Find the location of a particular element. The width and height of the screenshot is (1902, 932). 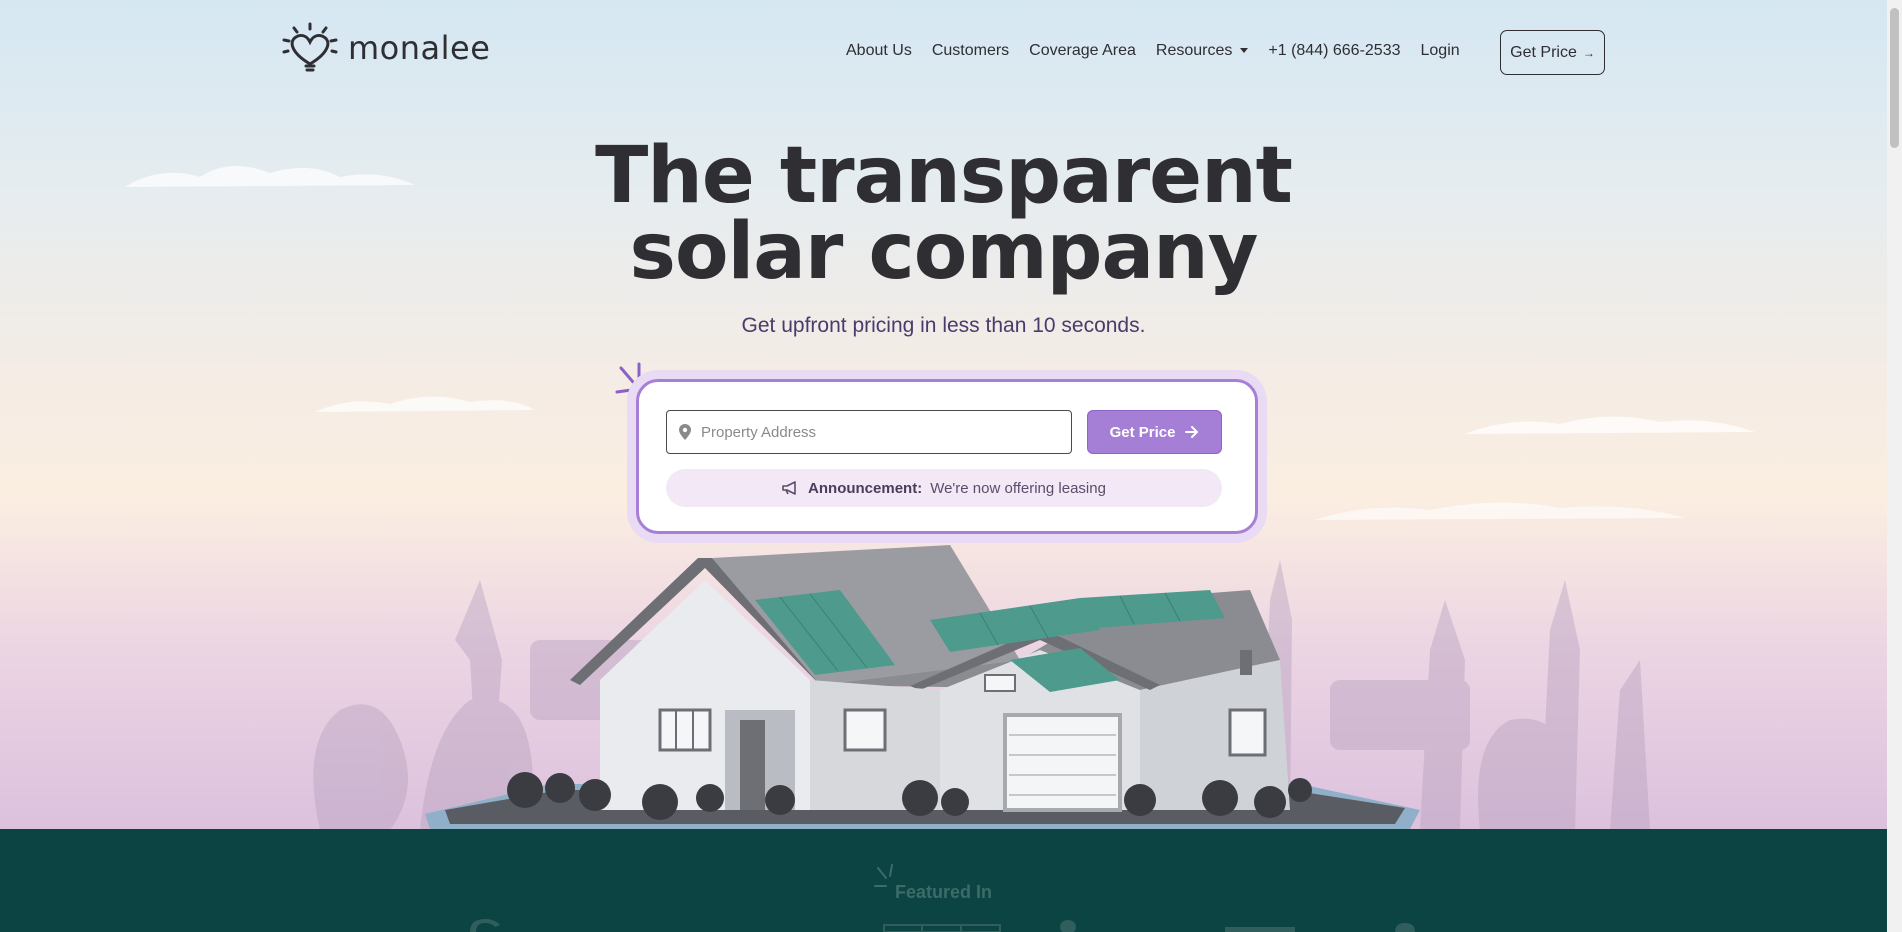

pricing-card is located at coordinates (947, 456).